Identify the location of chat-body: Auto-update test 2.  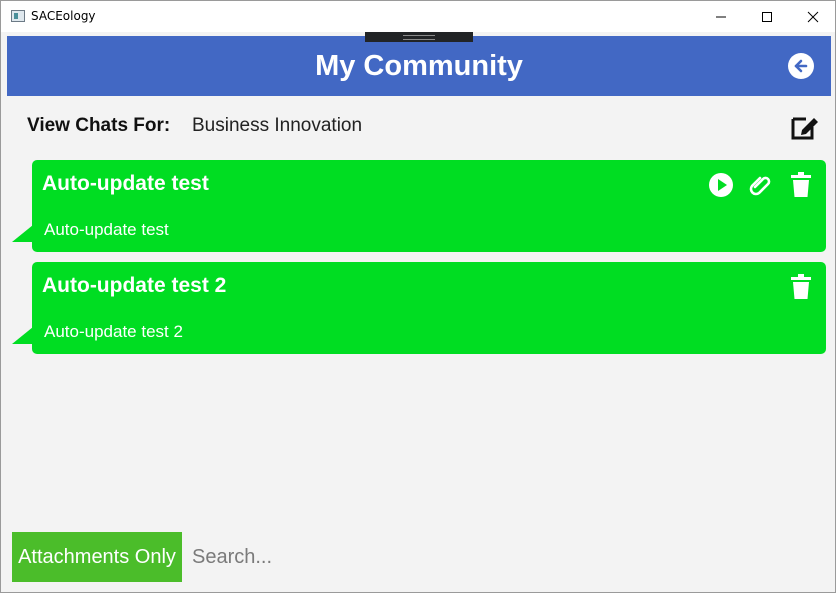
(113, 331).